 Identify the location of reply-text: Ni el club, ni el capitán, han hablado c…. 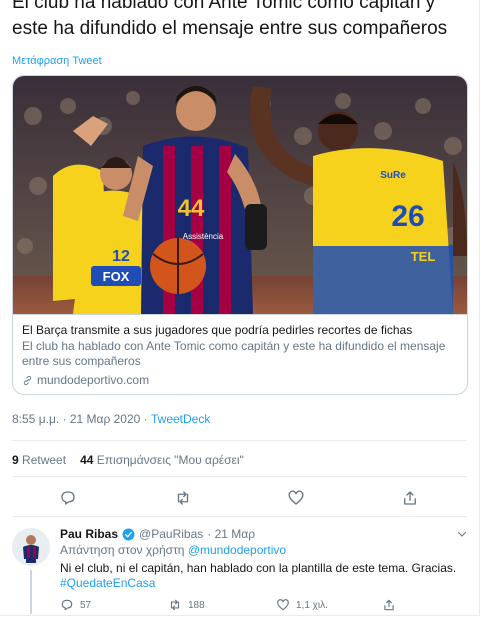
(262, 576).